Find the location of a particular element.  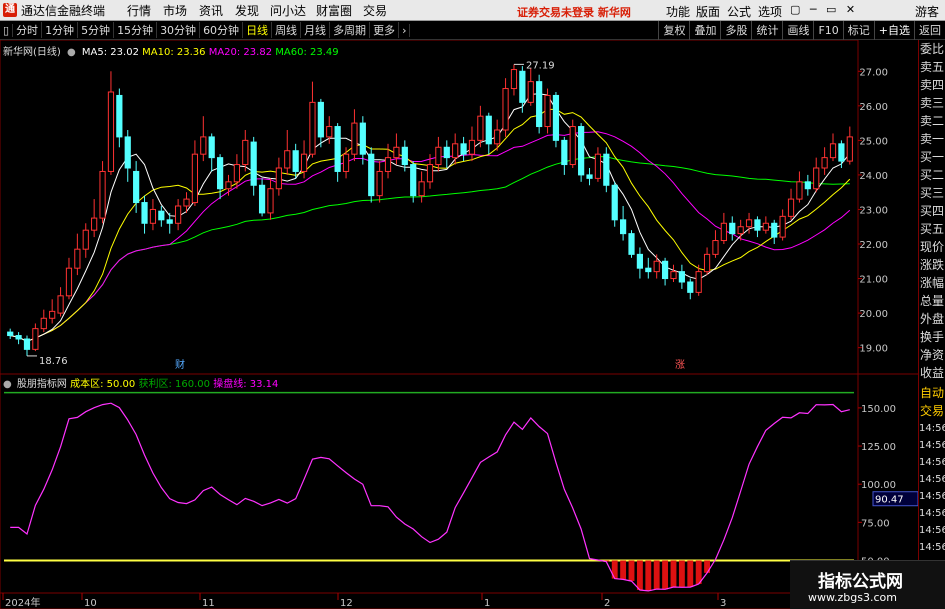

quote-label: 涨跌 is located at coordinates (932, 265).